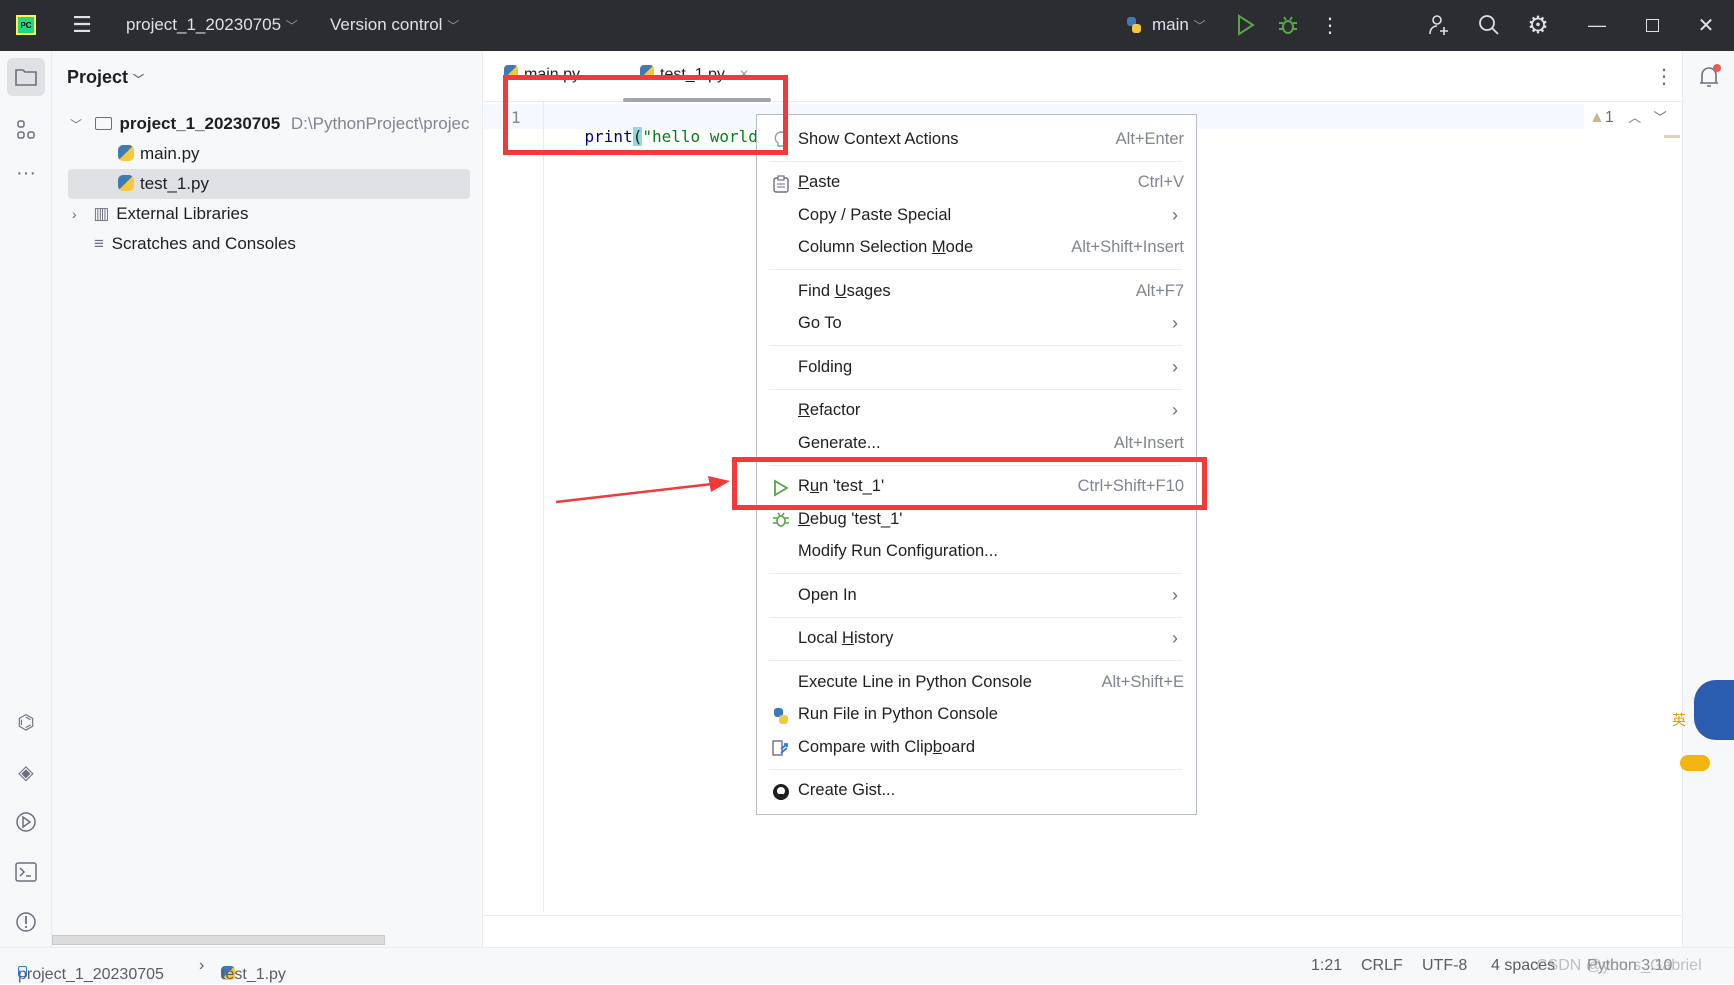 The height and width of the screenshot is (985, 1734). Describe the element at coordinates (642, 490) in the screenshot. I see `annotation-arrow` at that location.